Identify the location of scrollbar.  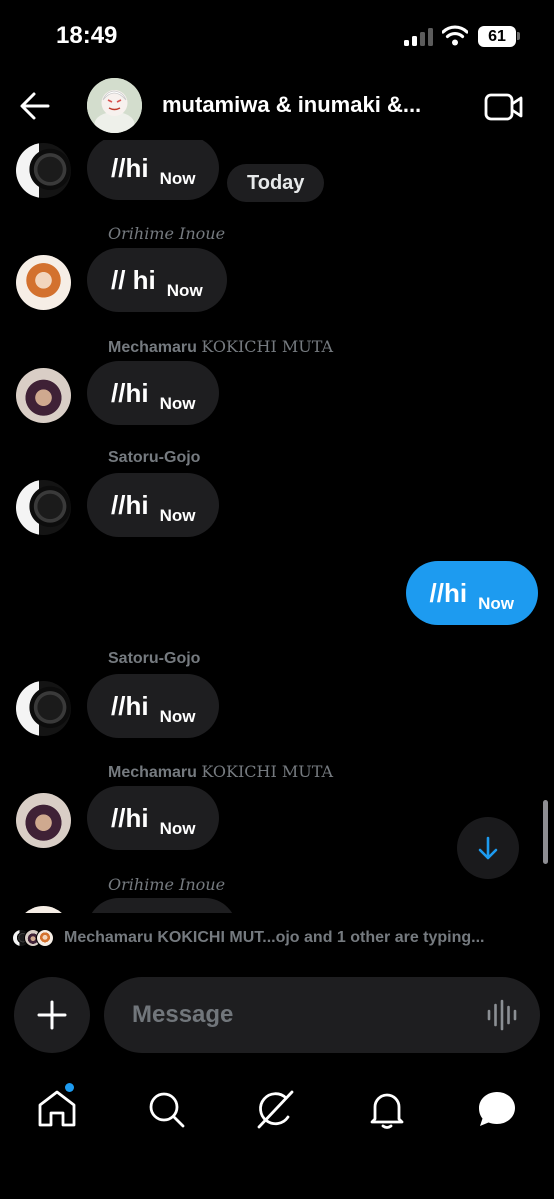
(545, 832).